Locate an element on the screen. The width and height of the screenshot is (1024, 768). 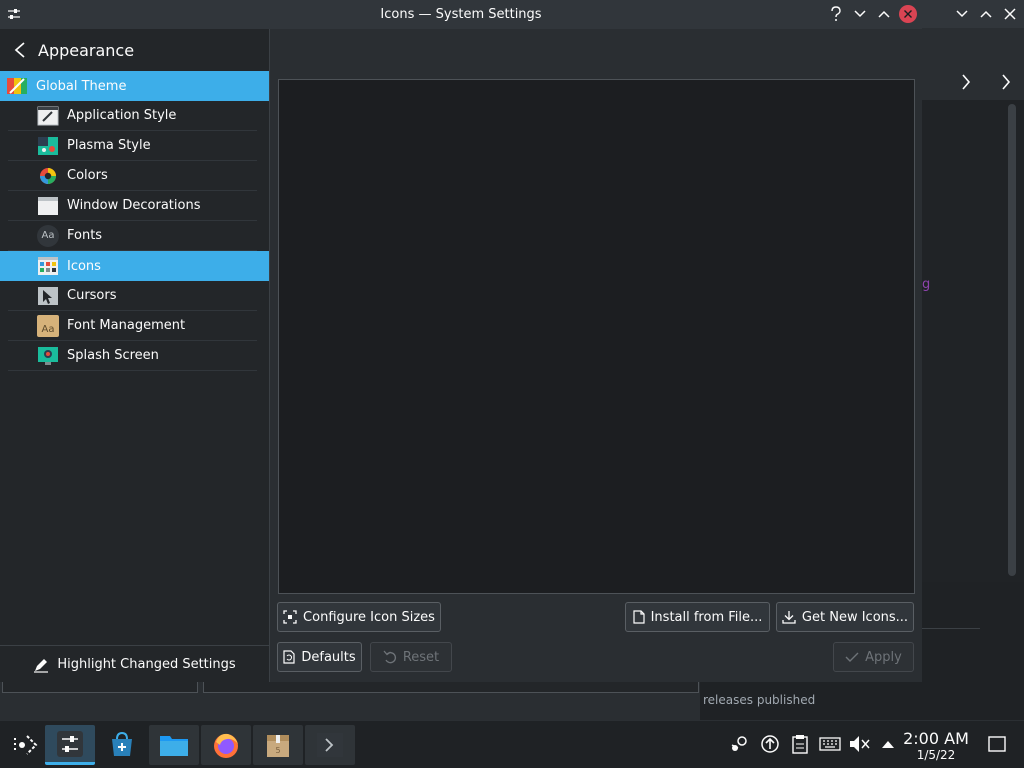
window-title: Icons — System Settings is located at coordinates (461, 14).